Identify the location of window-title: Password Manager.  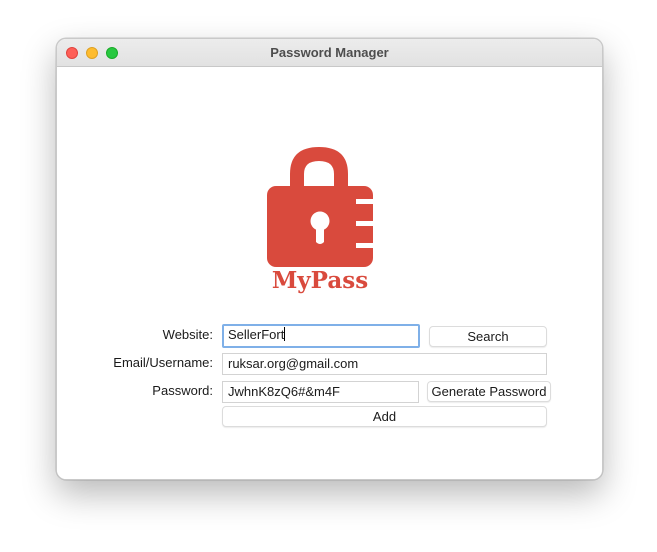
(329, 52).